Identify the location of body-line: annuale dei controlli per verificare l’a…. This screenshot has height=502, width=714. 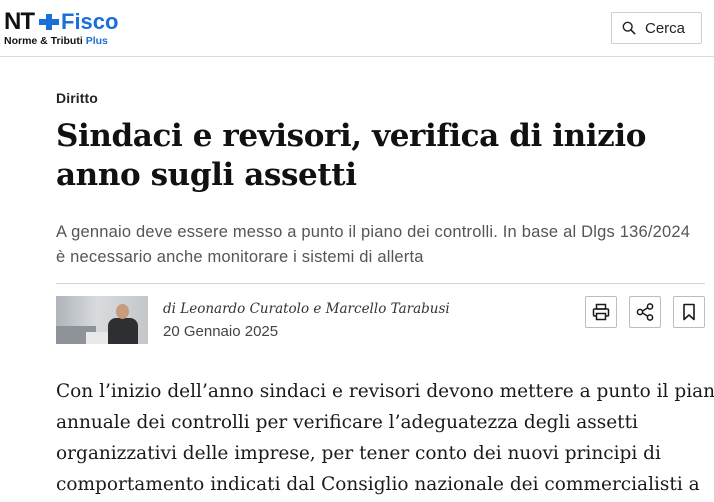
(347, 422).